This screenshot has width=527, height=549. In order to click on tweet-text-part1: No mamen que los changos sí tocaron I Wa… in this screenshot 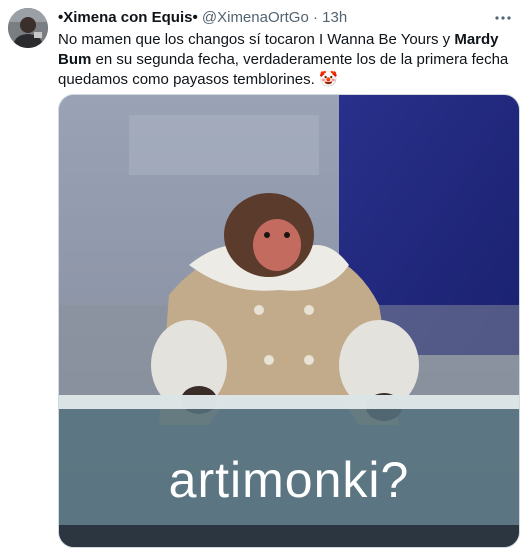, I will do `click(256, 39)`.